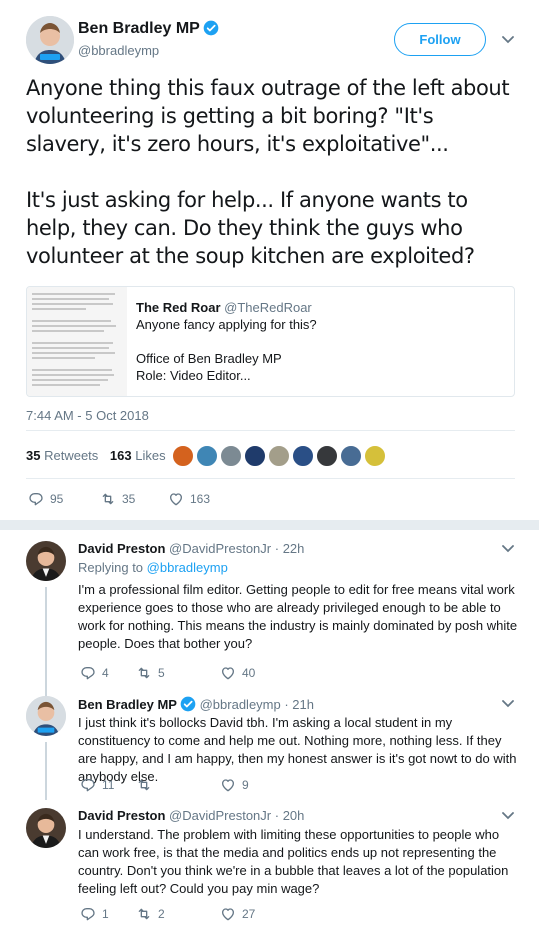  I want to click on reply-author-name: Ben Bradley MP, so click(127, 704).